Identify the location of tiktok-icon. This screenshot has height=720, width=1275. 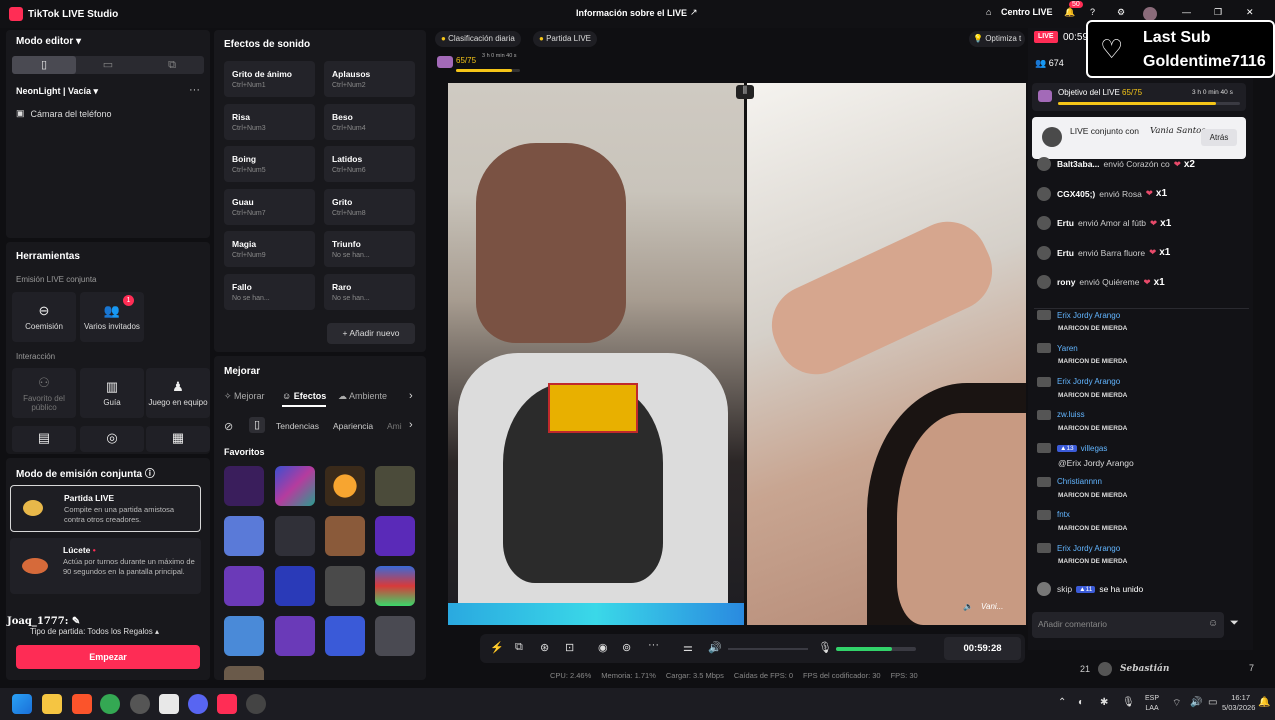
(227, 704).